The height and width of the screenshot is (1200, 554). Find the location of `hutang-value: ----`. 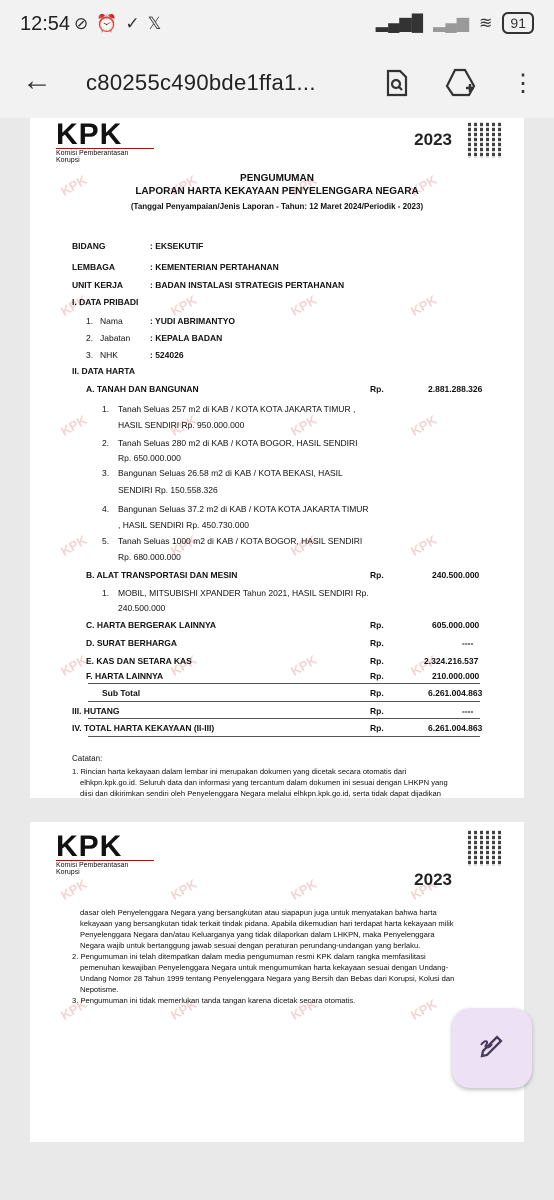

hutang-value: ---- is located at coordinates (468, 711).